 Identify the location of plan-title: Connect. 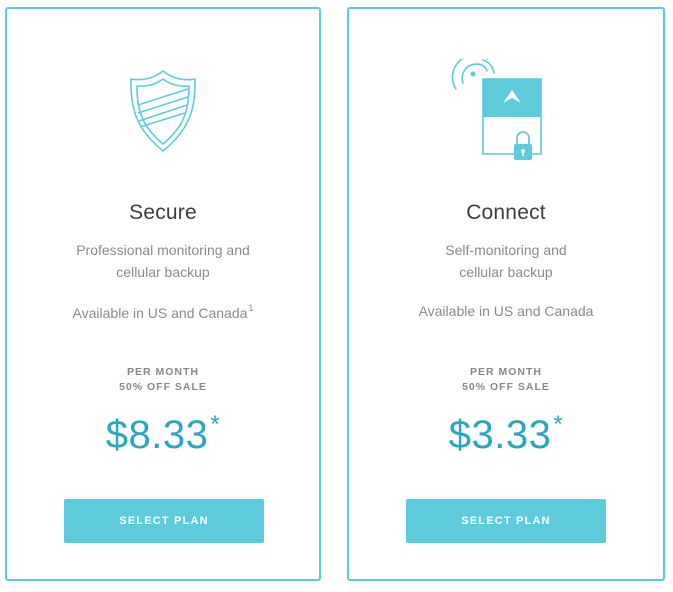
(506, 212).